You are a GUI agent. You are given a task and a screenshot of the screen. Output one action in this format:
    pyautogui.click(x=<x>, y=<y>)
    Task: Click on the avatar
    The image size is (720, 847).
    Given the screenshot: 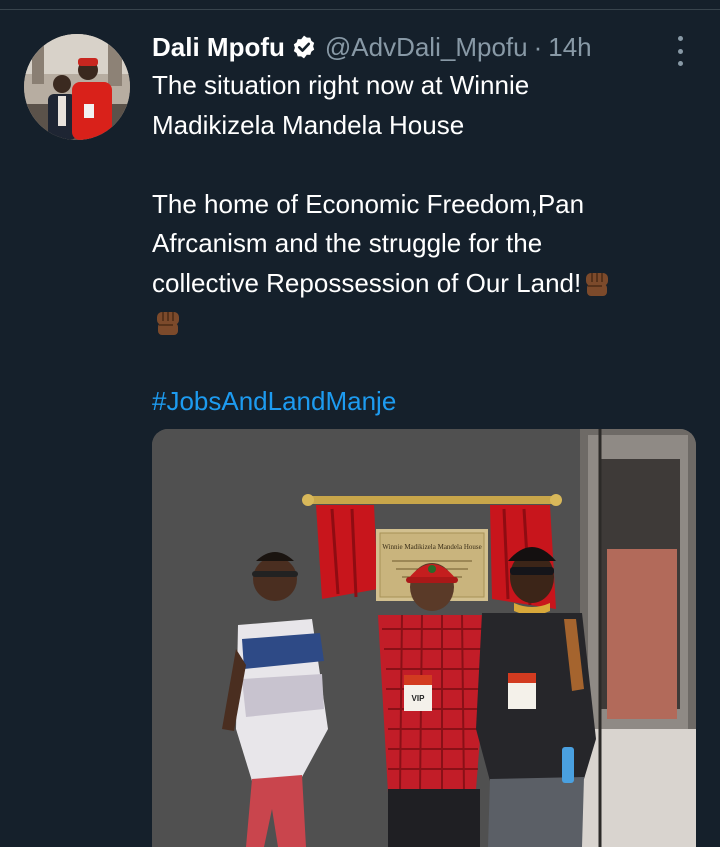 What is the action you would take?
    pyautogui.click(x=77, y=87)
    